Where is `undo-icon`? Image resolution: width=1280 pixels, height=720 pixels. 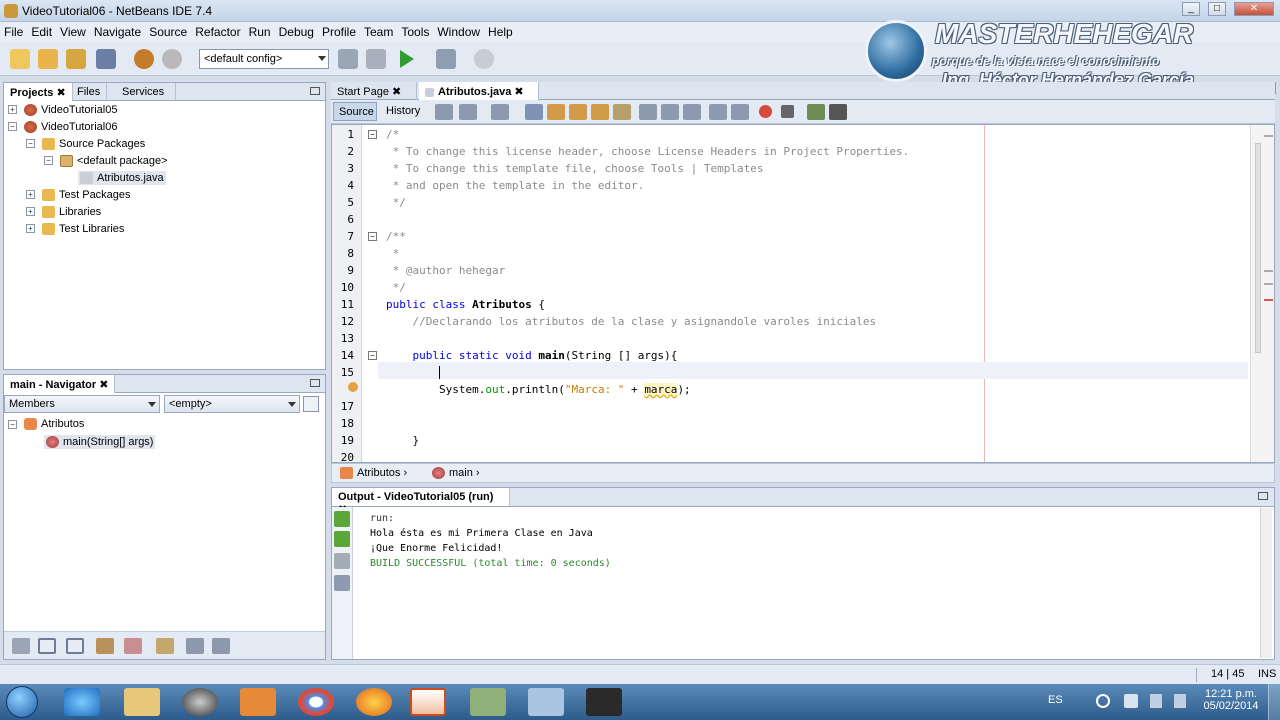 undo-icon is located at coordinates (144, 59).